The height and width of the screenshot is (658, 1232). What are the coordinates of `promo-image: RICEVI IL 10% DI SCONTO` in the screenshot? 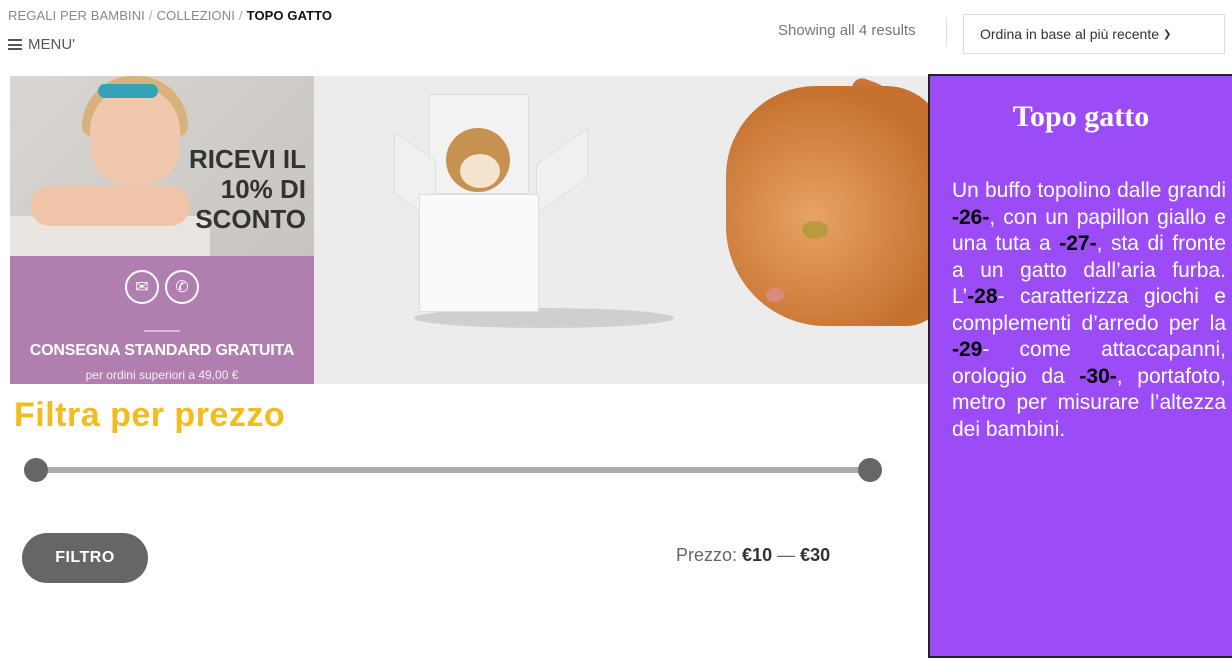 It's located at (162, 166).